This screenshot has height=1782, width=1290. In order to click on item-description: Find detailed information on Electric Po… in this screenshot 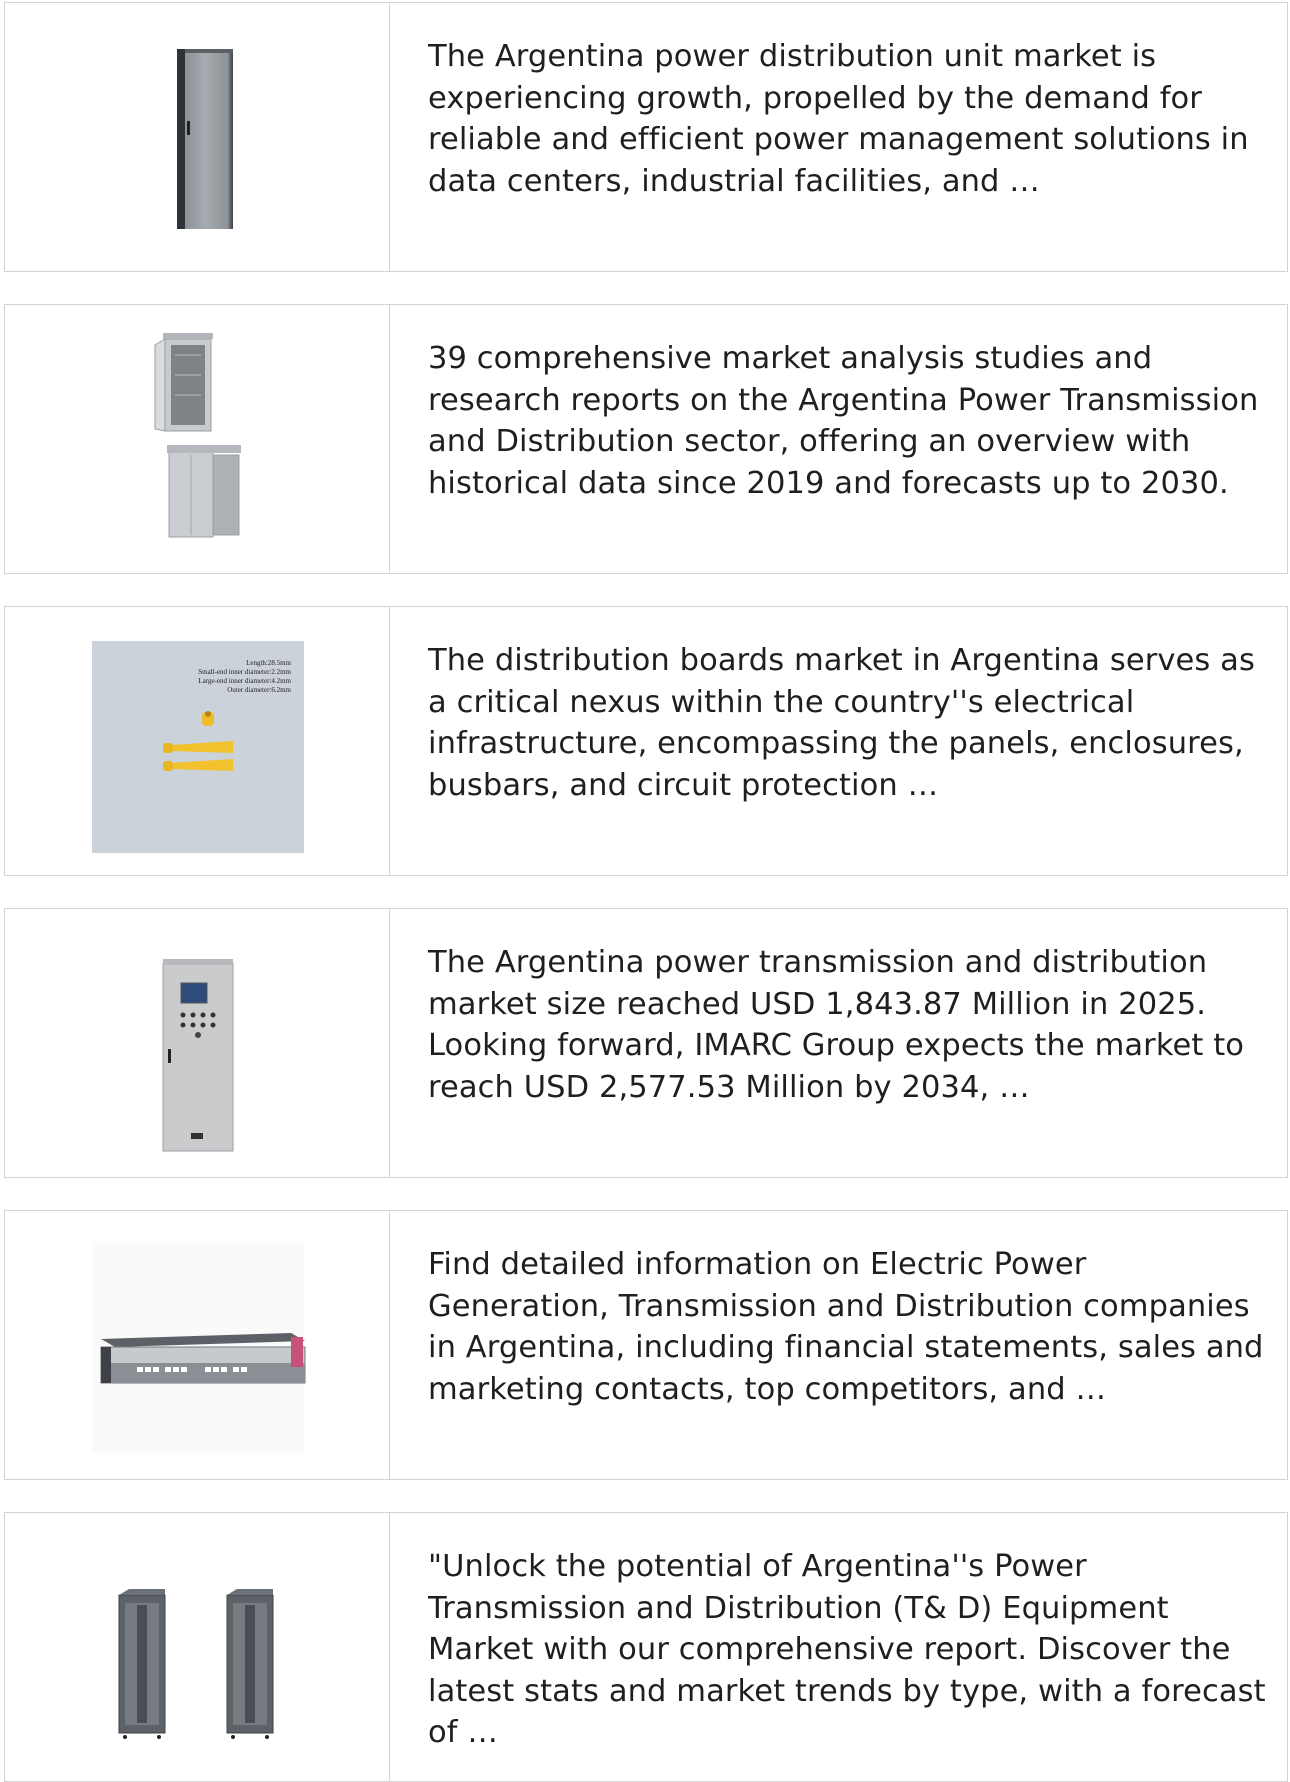, I will do `click(846, 1327)`.